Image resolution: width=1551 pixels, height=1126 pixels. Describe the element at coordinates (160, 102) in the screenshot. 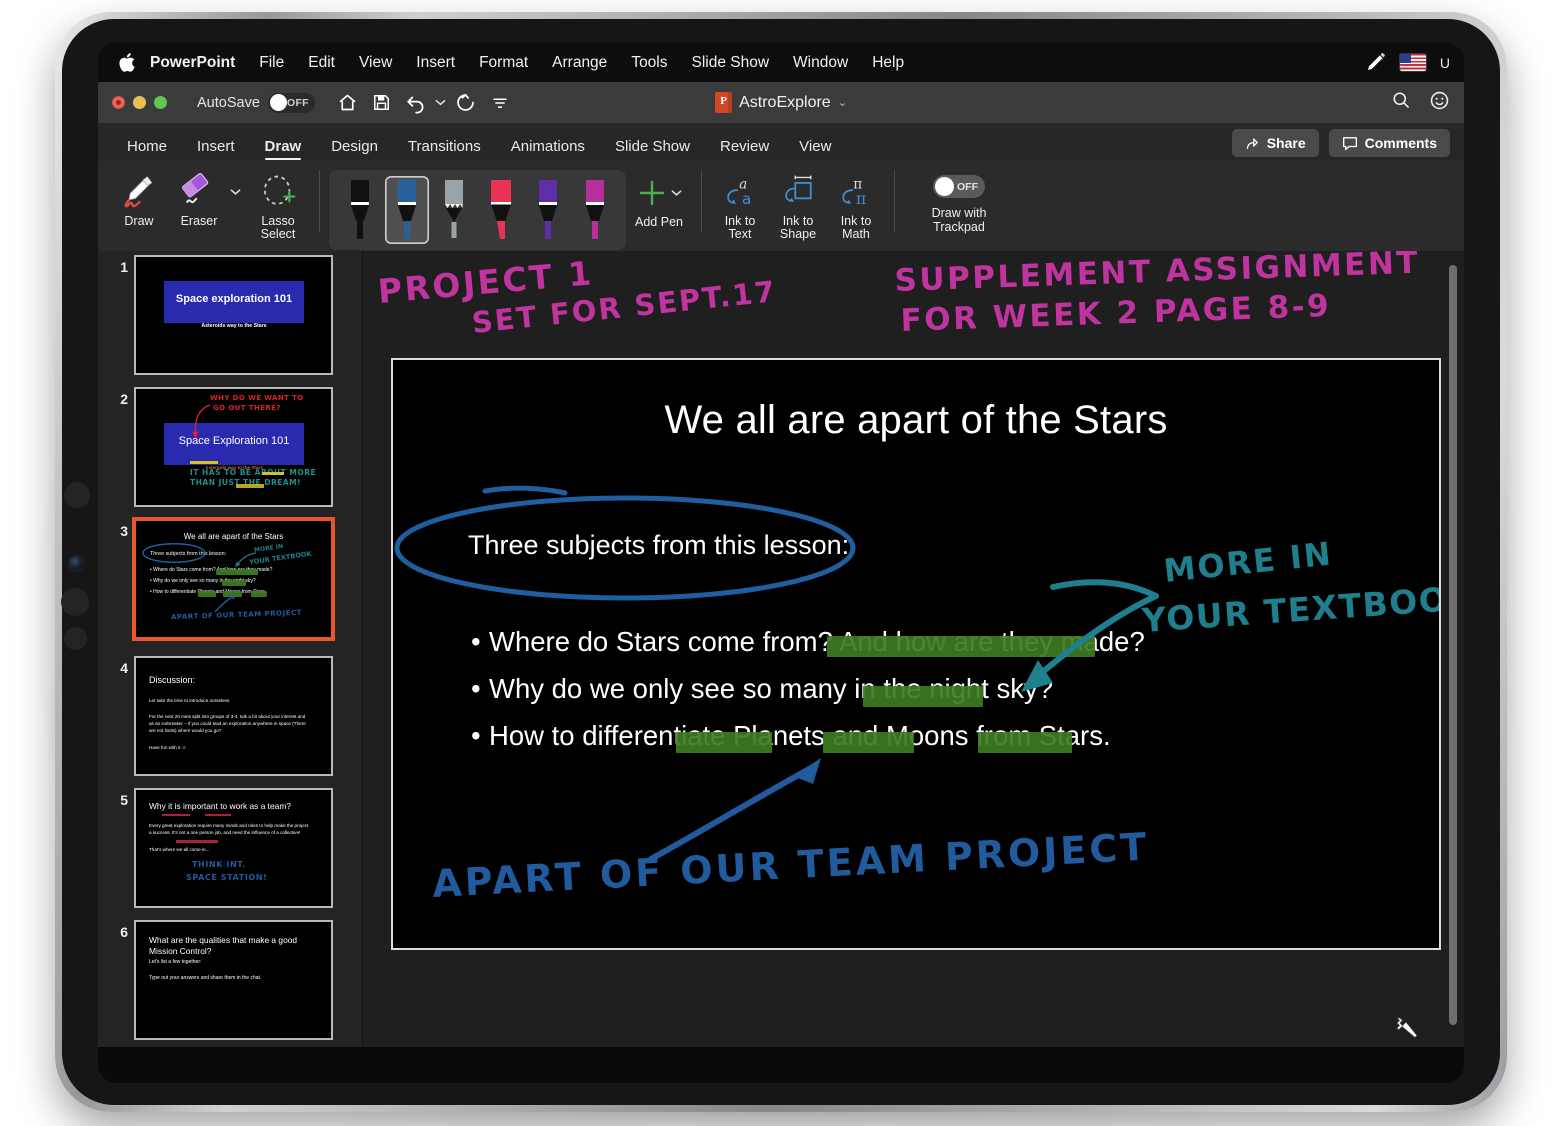

I see `maximize-button` at that location.